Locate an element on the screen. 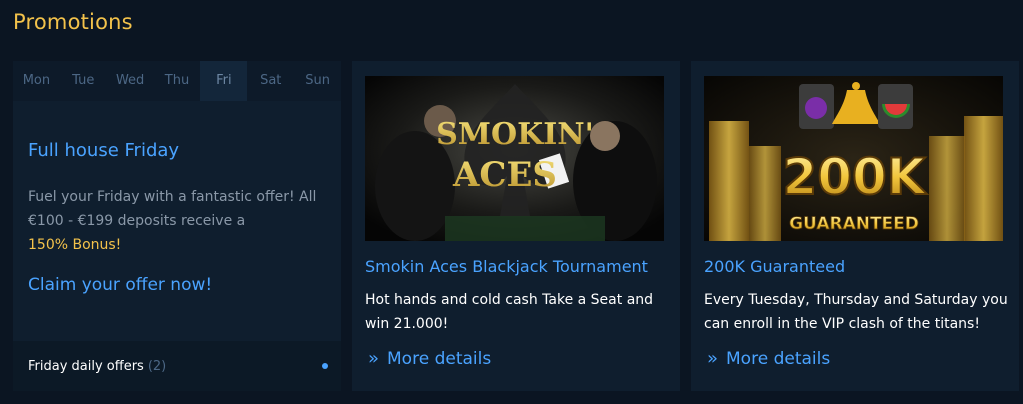 This screenshot has height=404, width=1023. page-title: Promotions is located at coordinates (73, 22).